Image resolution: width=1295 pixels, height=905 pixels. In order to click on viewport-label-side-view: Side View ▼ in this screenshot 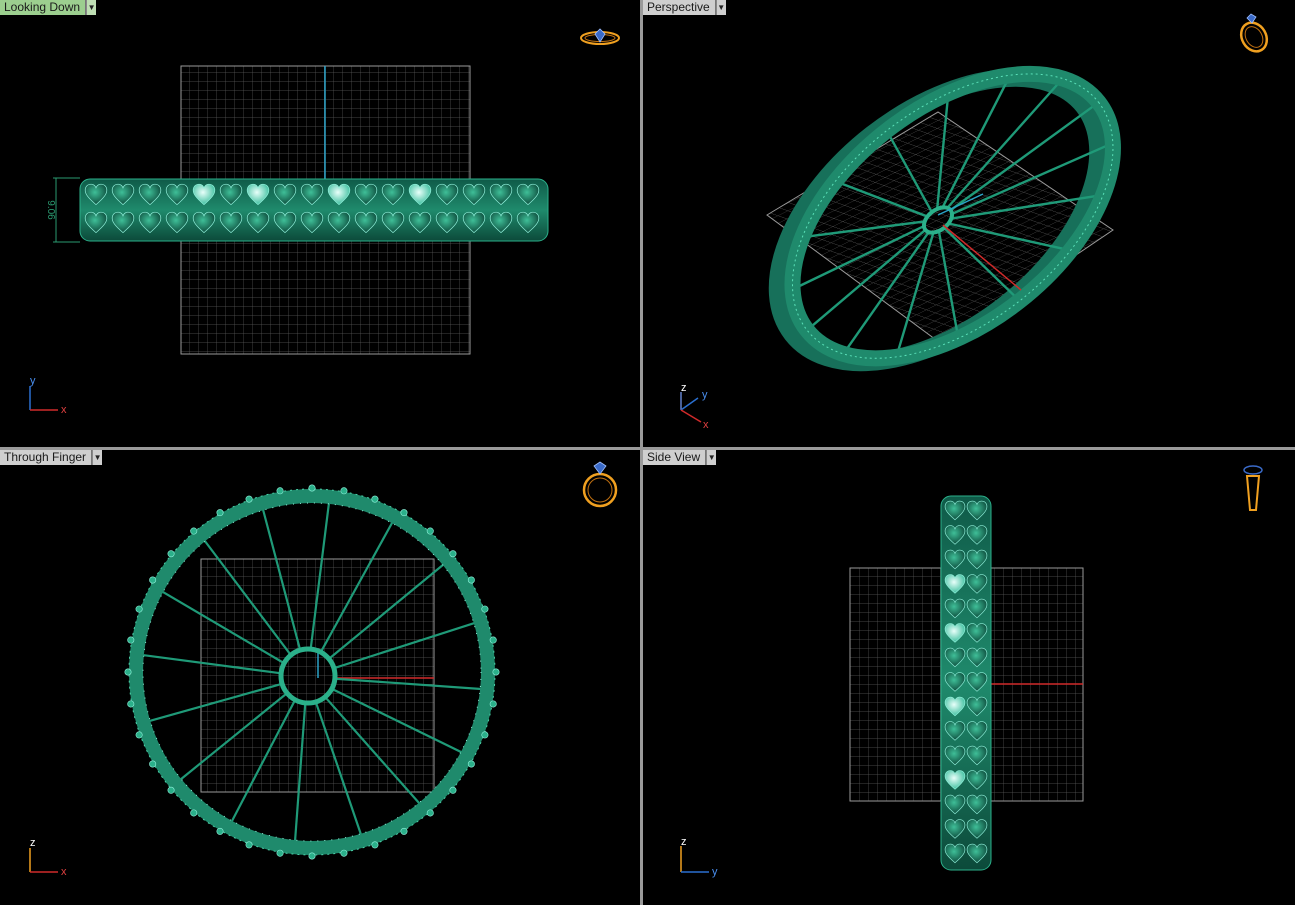, I will do `click(680, 457)`.